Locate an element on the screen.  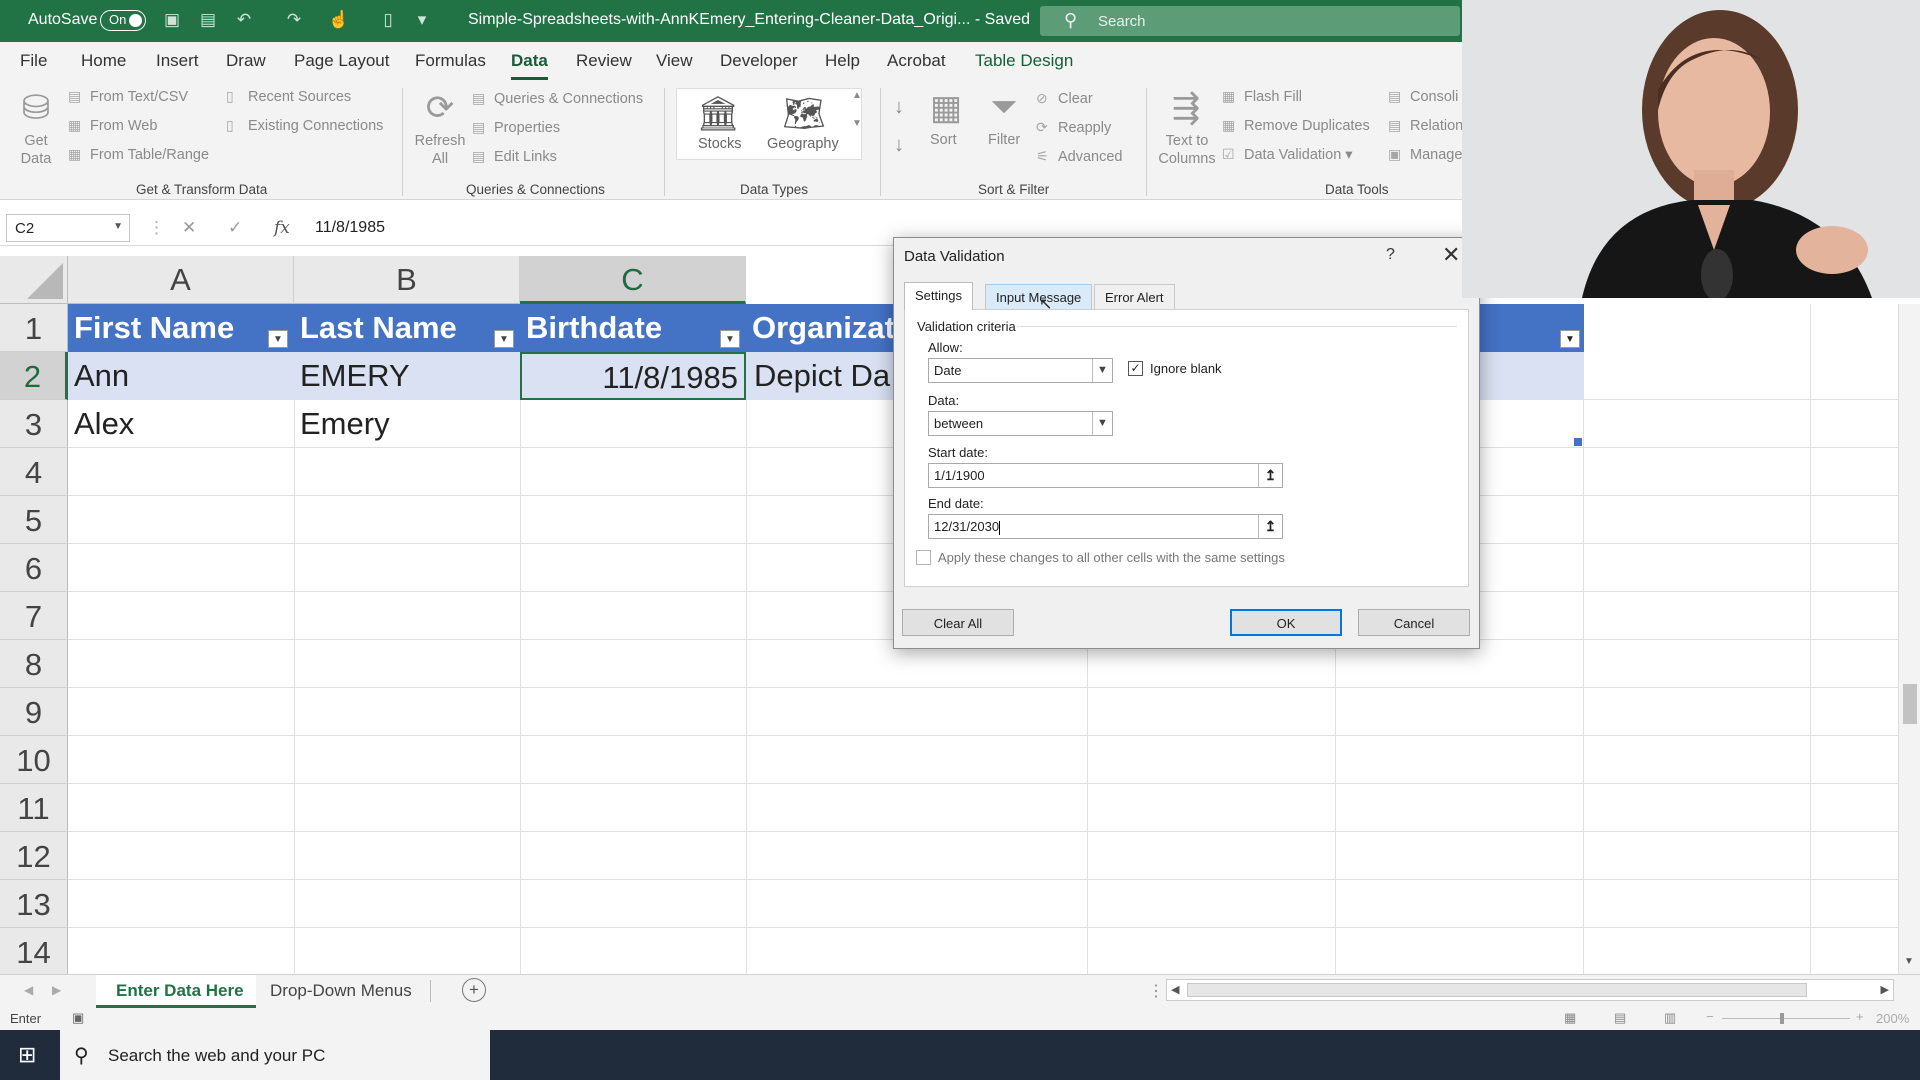
ok-button: OK is located at coordinates (1286, 622).